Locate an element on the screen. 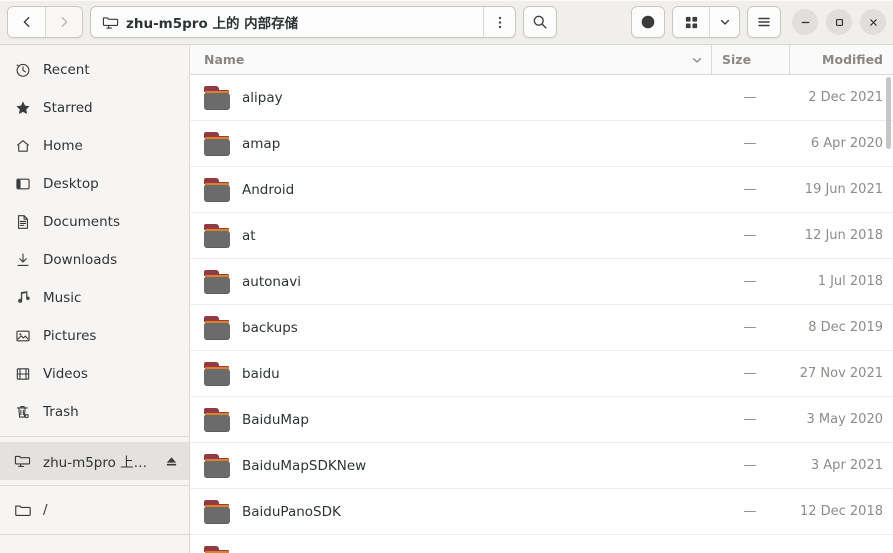  column-header-name: Name is located at coordinates (450, 59).